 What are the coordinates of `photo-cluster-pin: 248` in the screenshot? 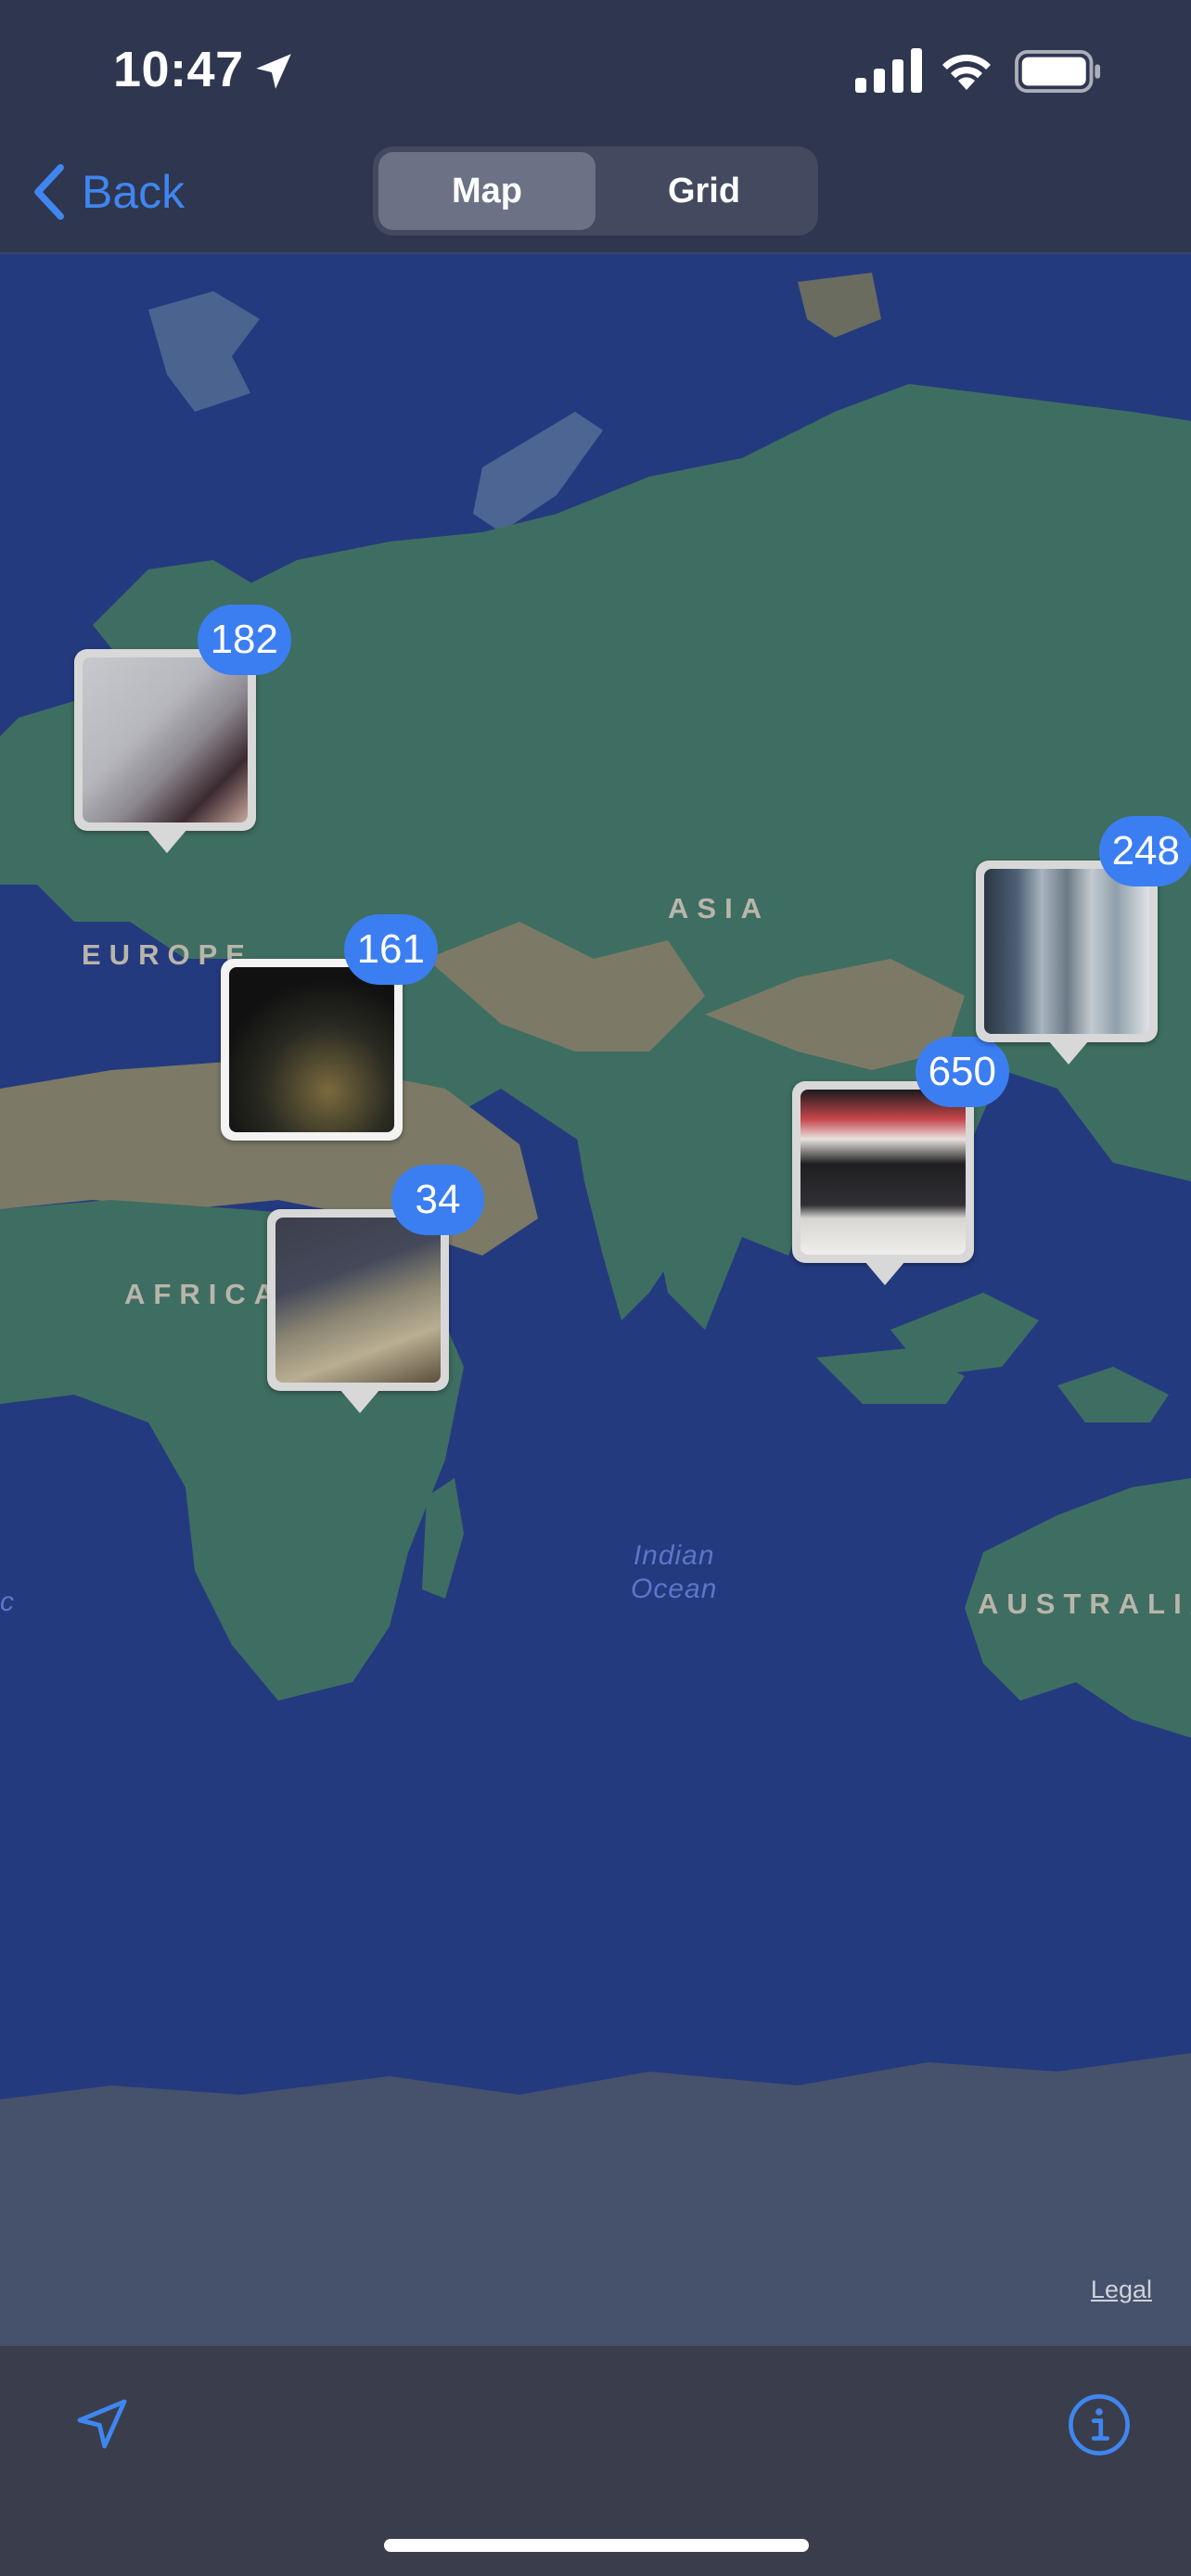 It's located at (1084, 940).